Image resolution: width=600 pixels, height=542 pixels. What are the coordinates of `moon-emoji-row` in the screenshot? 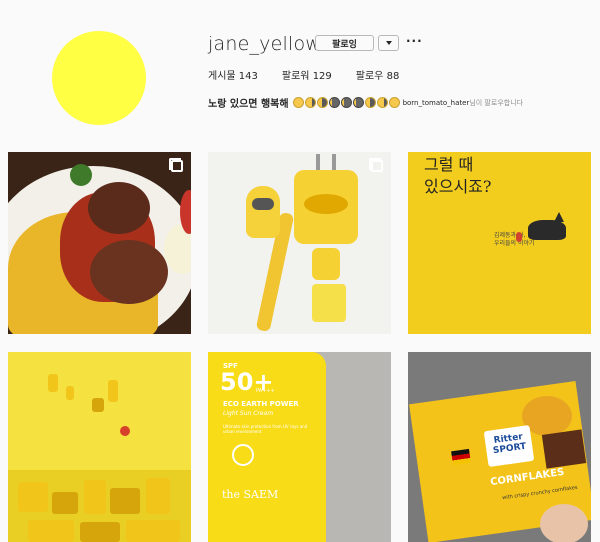 It's located at (346, 102).